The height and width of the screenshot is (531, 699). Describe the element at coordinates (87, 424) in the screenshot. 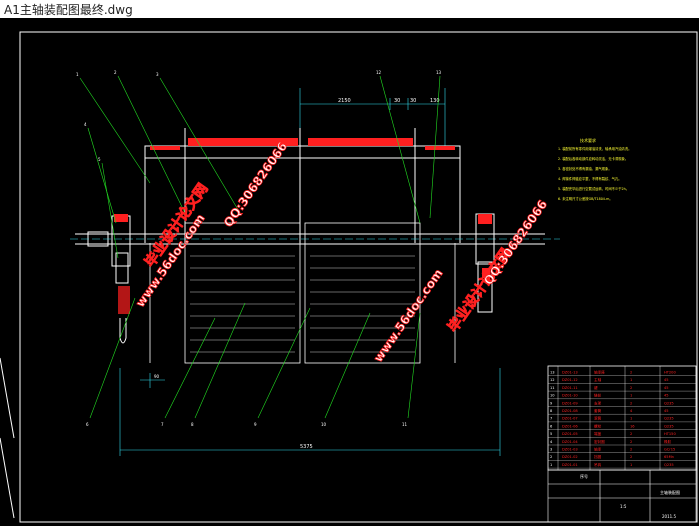

I see `leader-num-6: 6` at that location.